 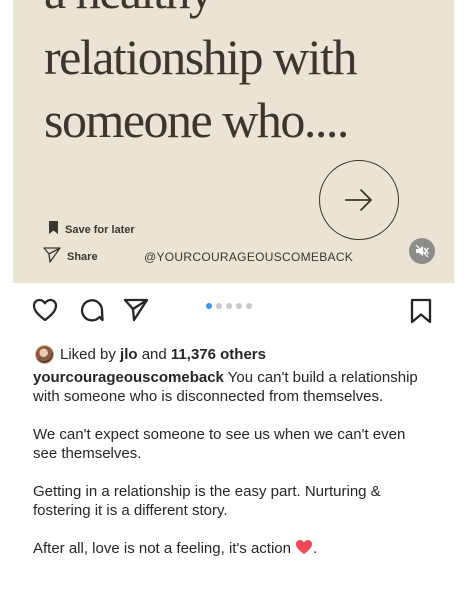 What do you see at coordinates (45, 312) in the screenshot?
I see `heart-icon` at bounding box center [45, 312].